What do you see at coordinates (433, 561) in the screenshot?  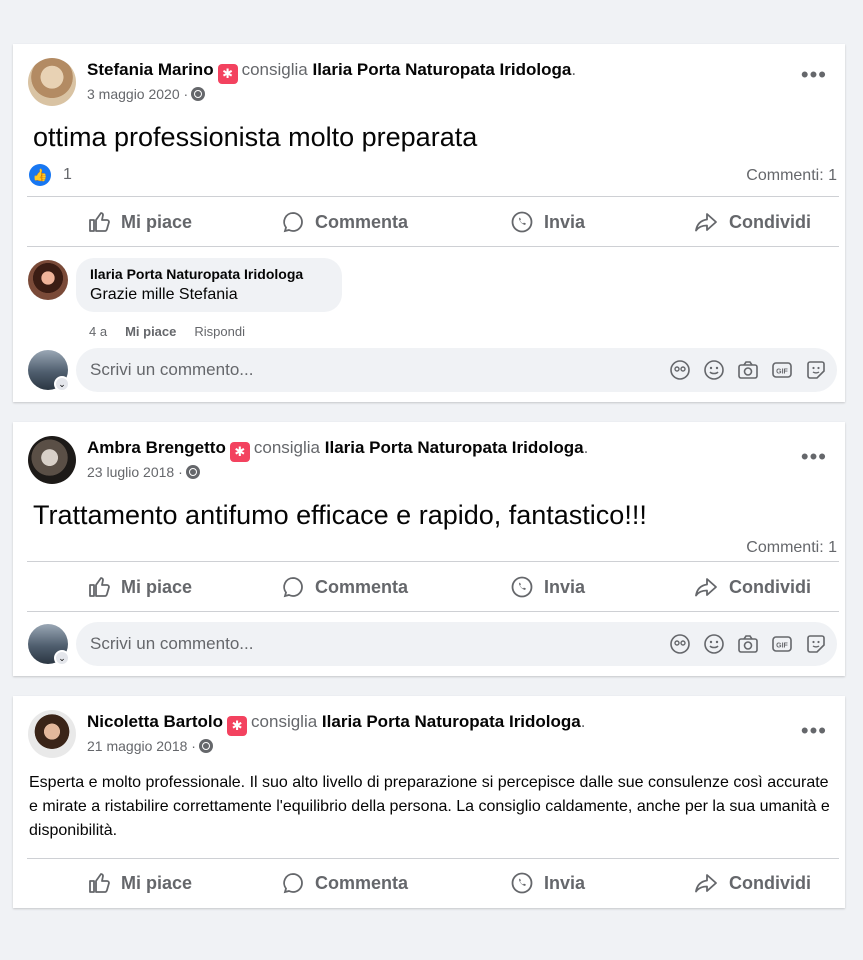 I see `divider` at bounding box center [433, 561].